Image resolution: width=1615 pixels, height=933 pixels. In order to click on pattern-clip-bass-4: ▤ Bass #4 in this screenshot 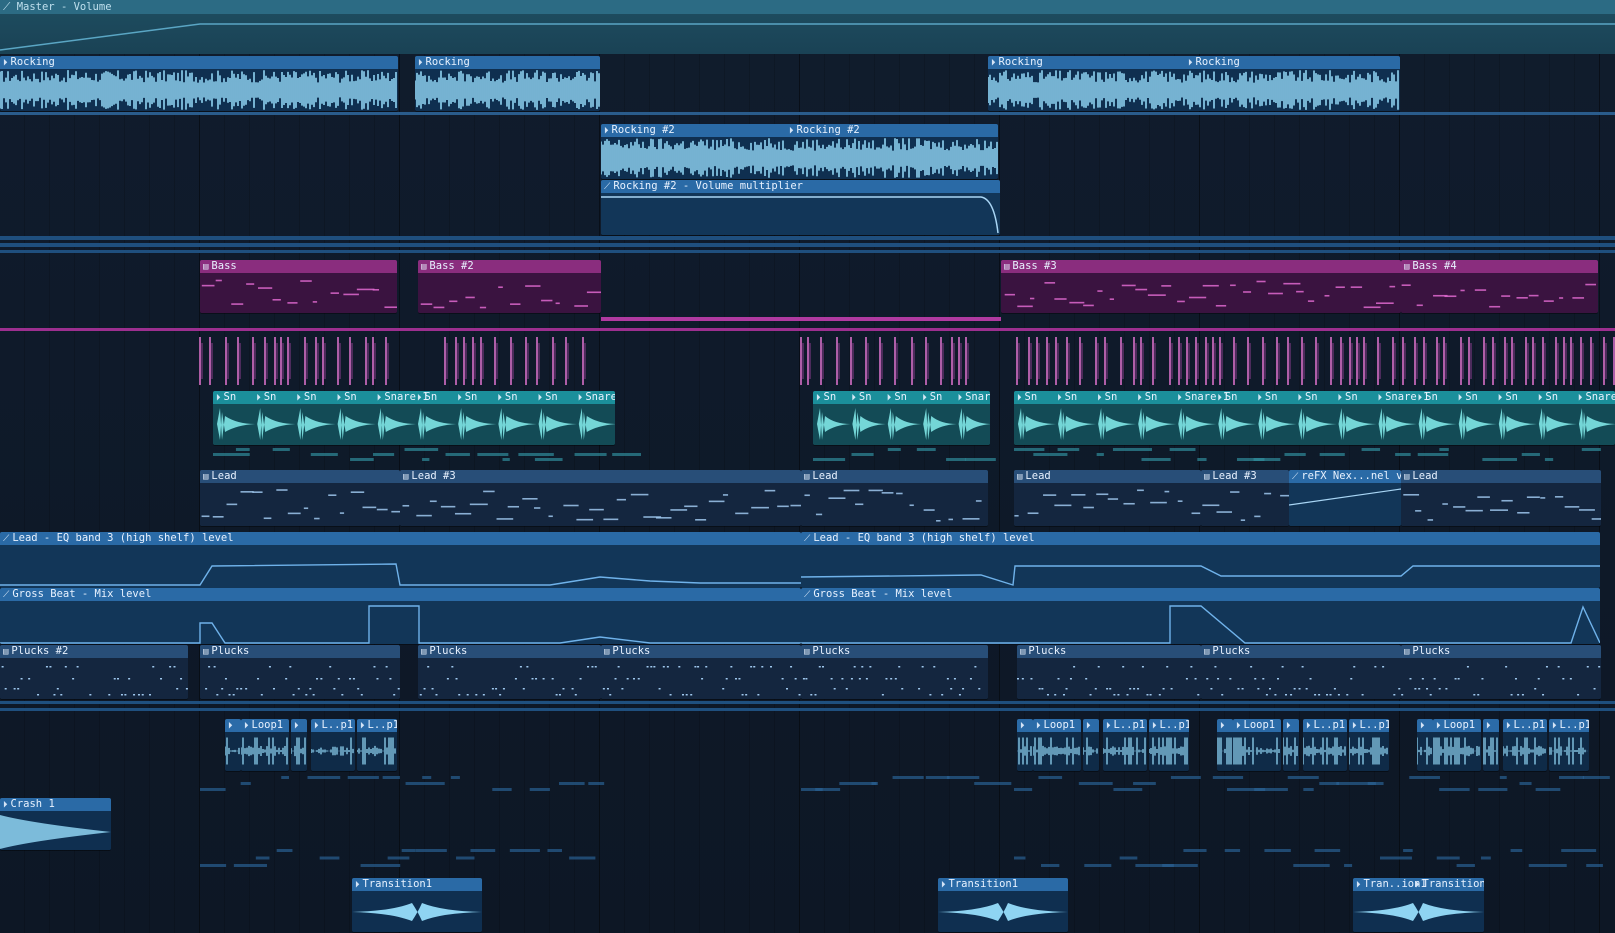, I will do `click(1499, 286)`.